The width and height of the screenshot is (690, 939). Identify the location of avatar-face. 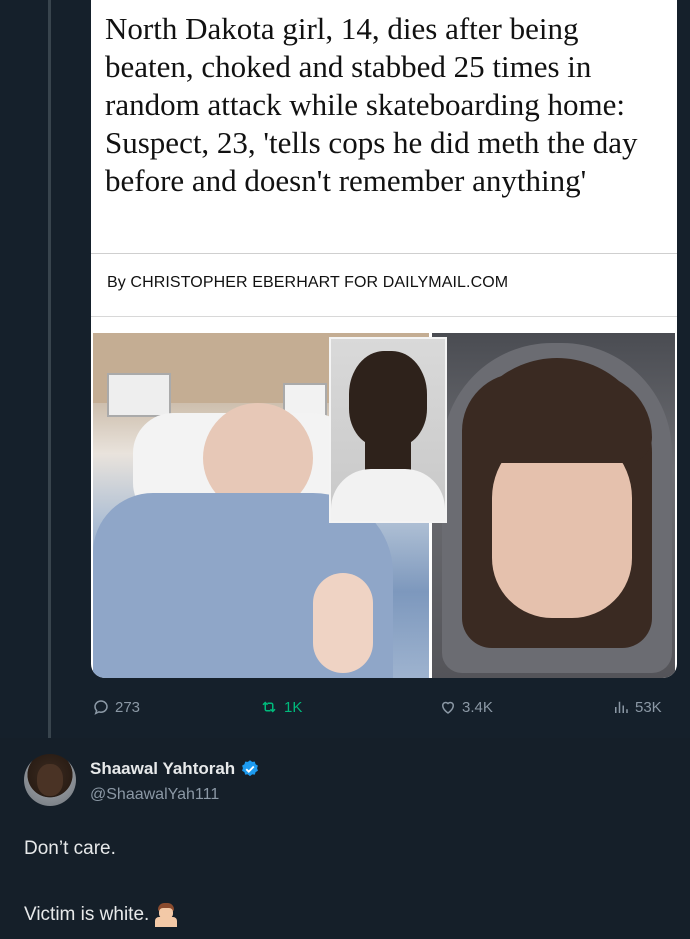
(50, 780).